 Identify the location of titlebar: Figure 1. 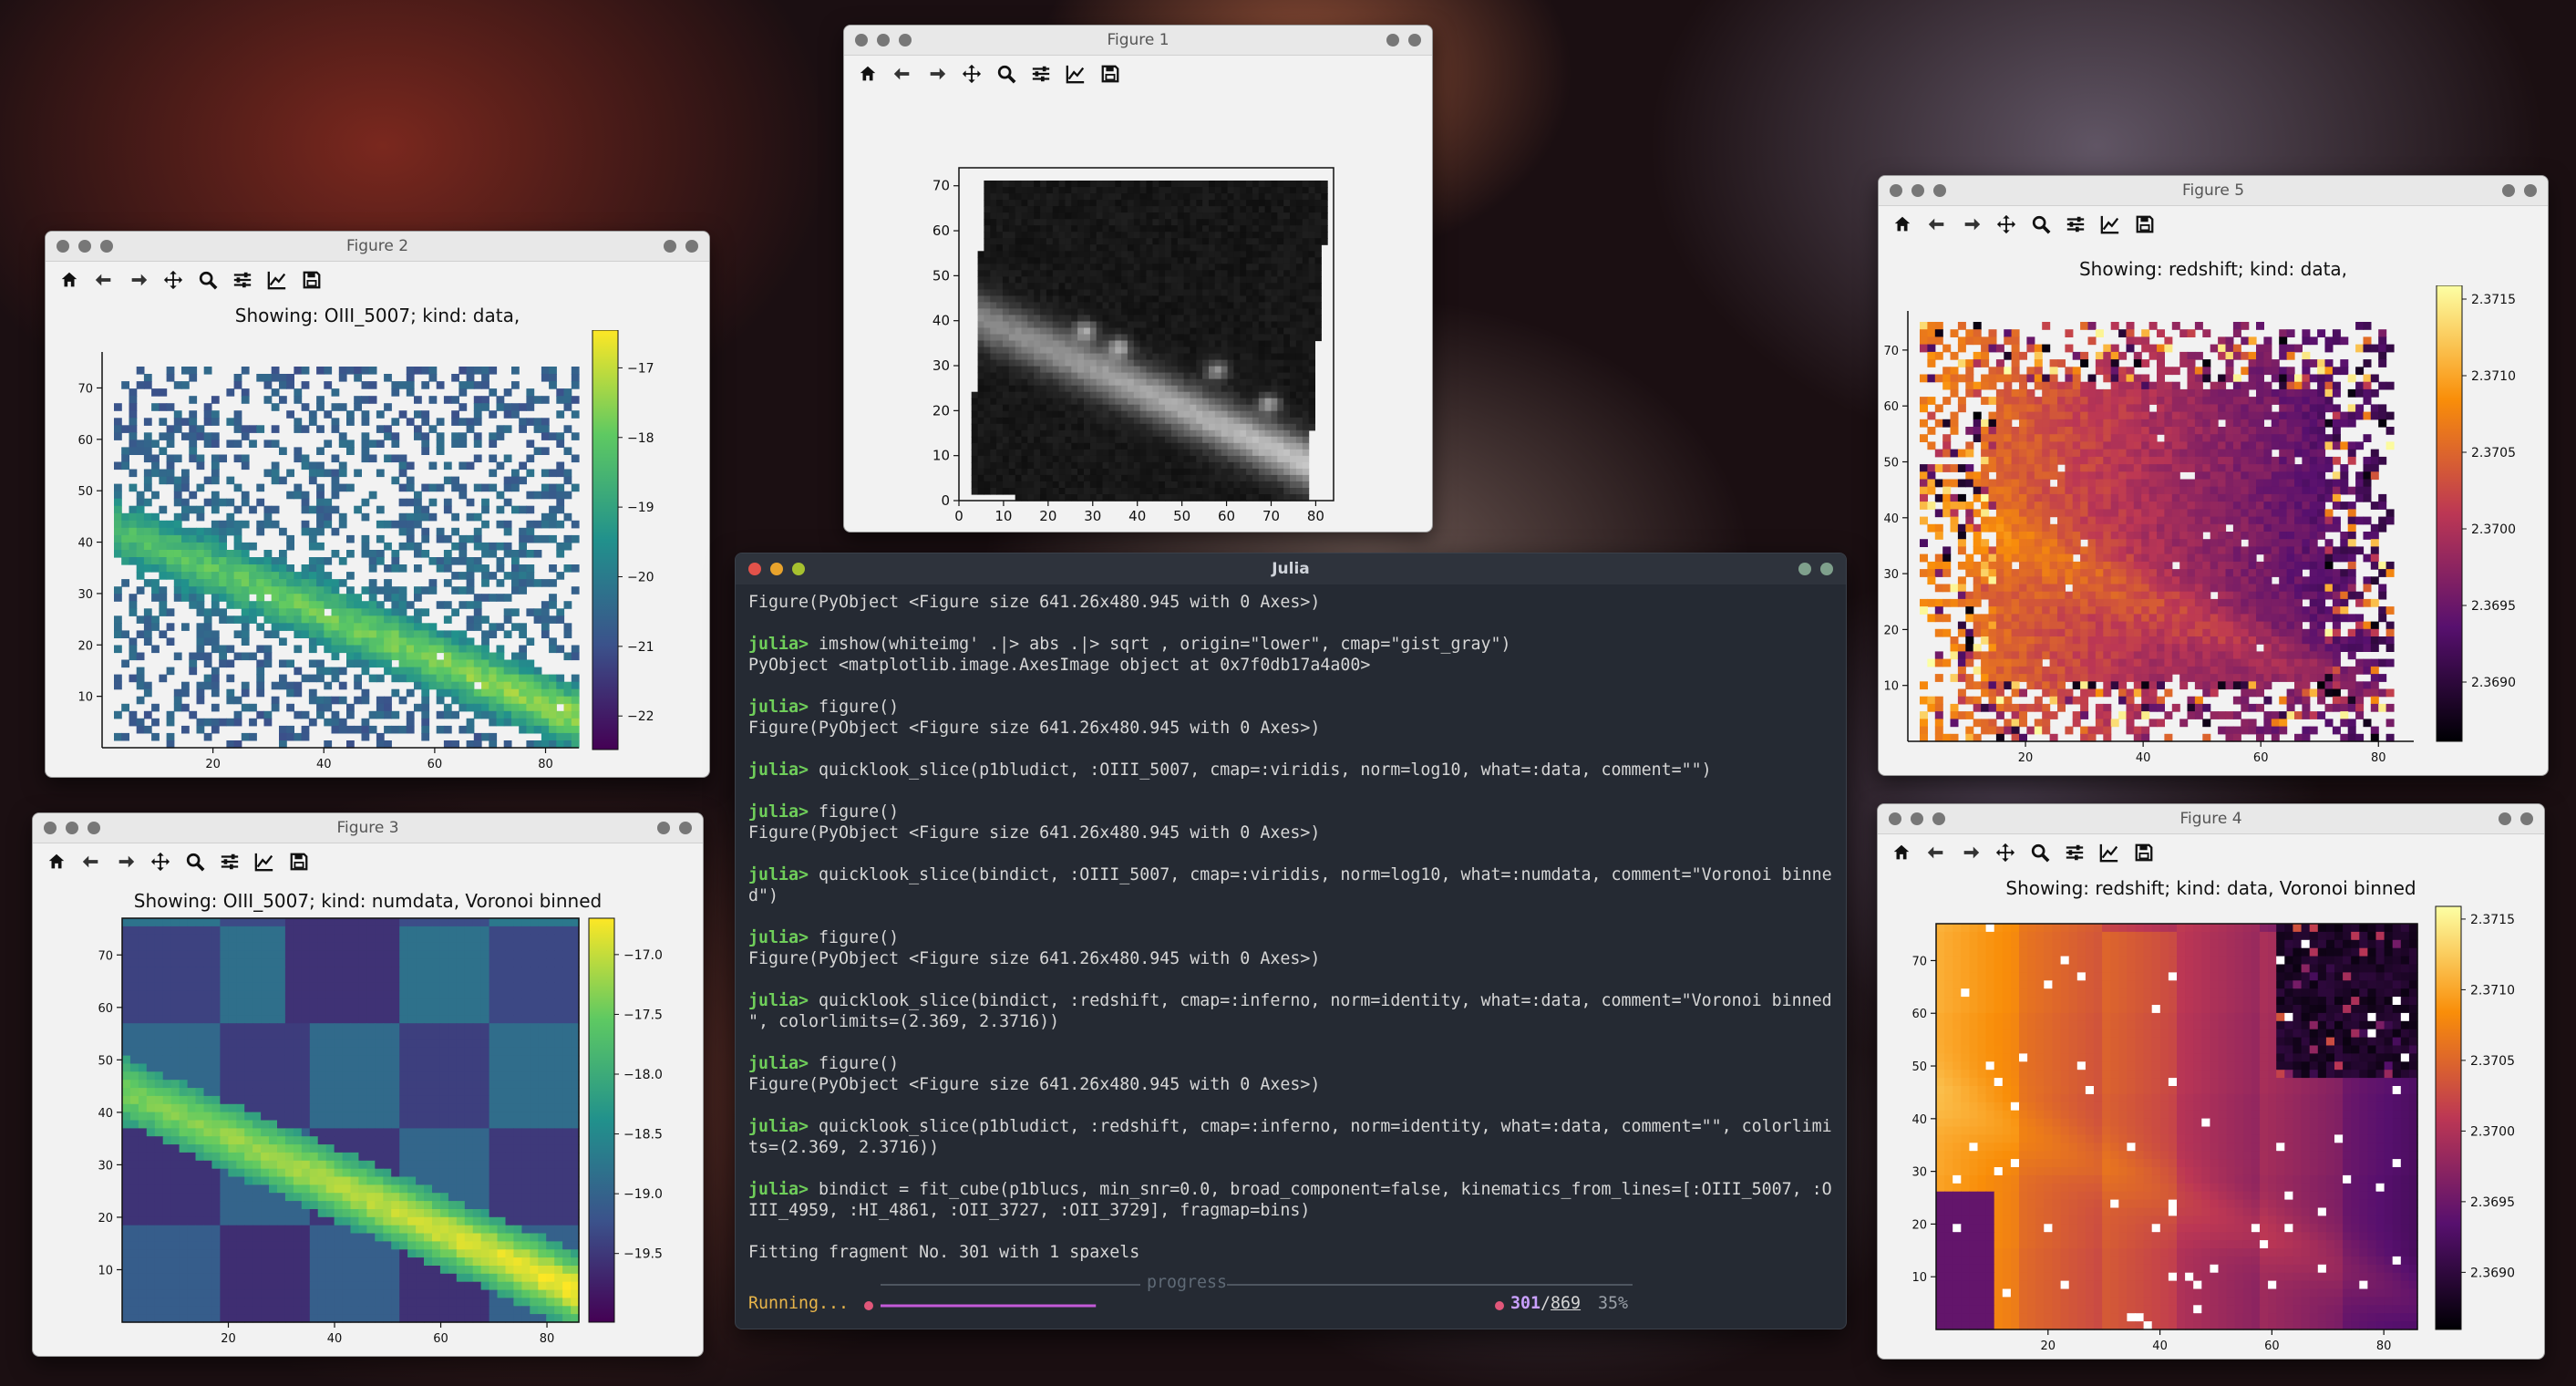
(1138, 41).